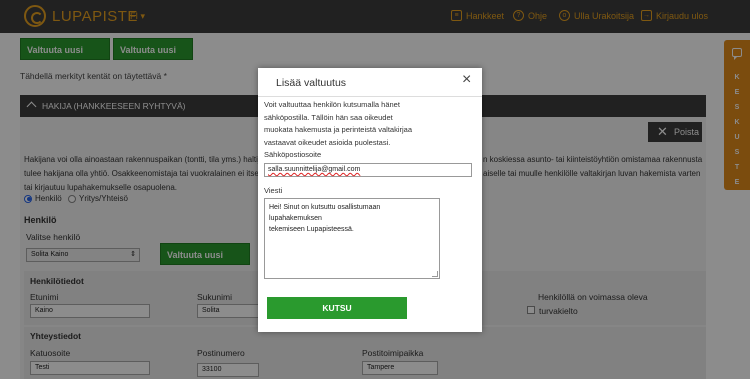  Describe the element at coordinates (273, 190) in the screenshot. I see `message-label: Viesti` at that location.